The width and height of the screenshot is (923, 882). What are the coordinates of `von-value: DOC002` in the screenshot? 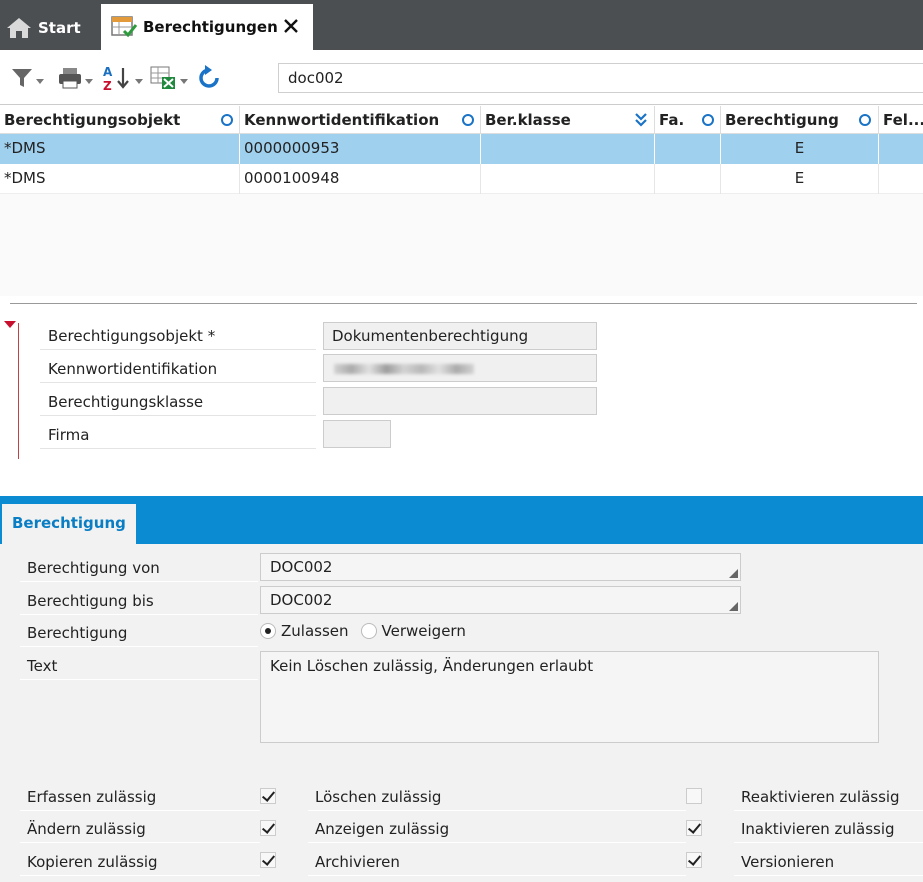 It's located at (301, 567).